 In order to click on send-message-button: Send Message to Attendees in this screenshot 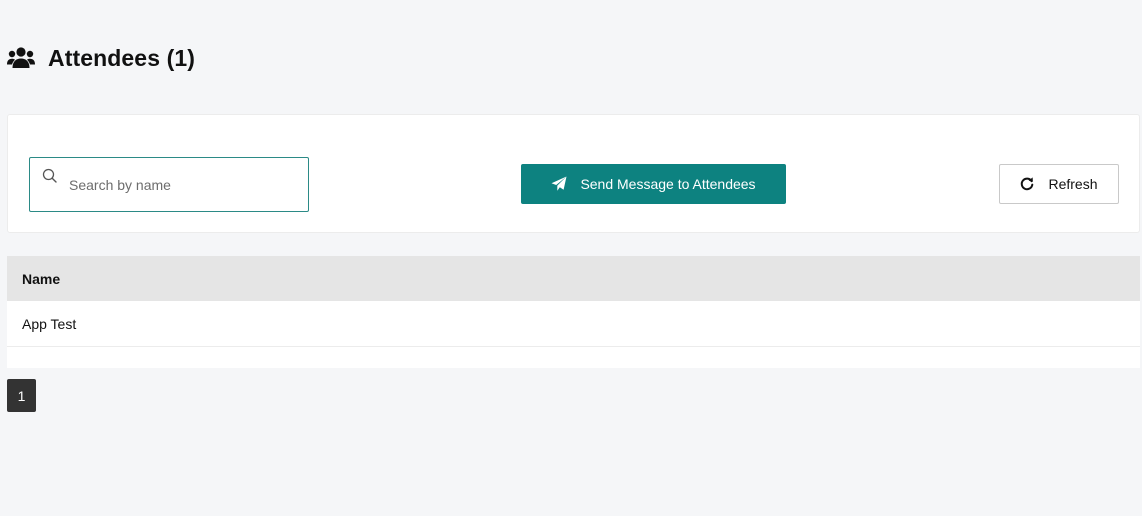, I will do `click(653, 184)`.